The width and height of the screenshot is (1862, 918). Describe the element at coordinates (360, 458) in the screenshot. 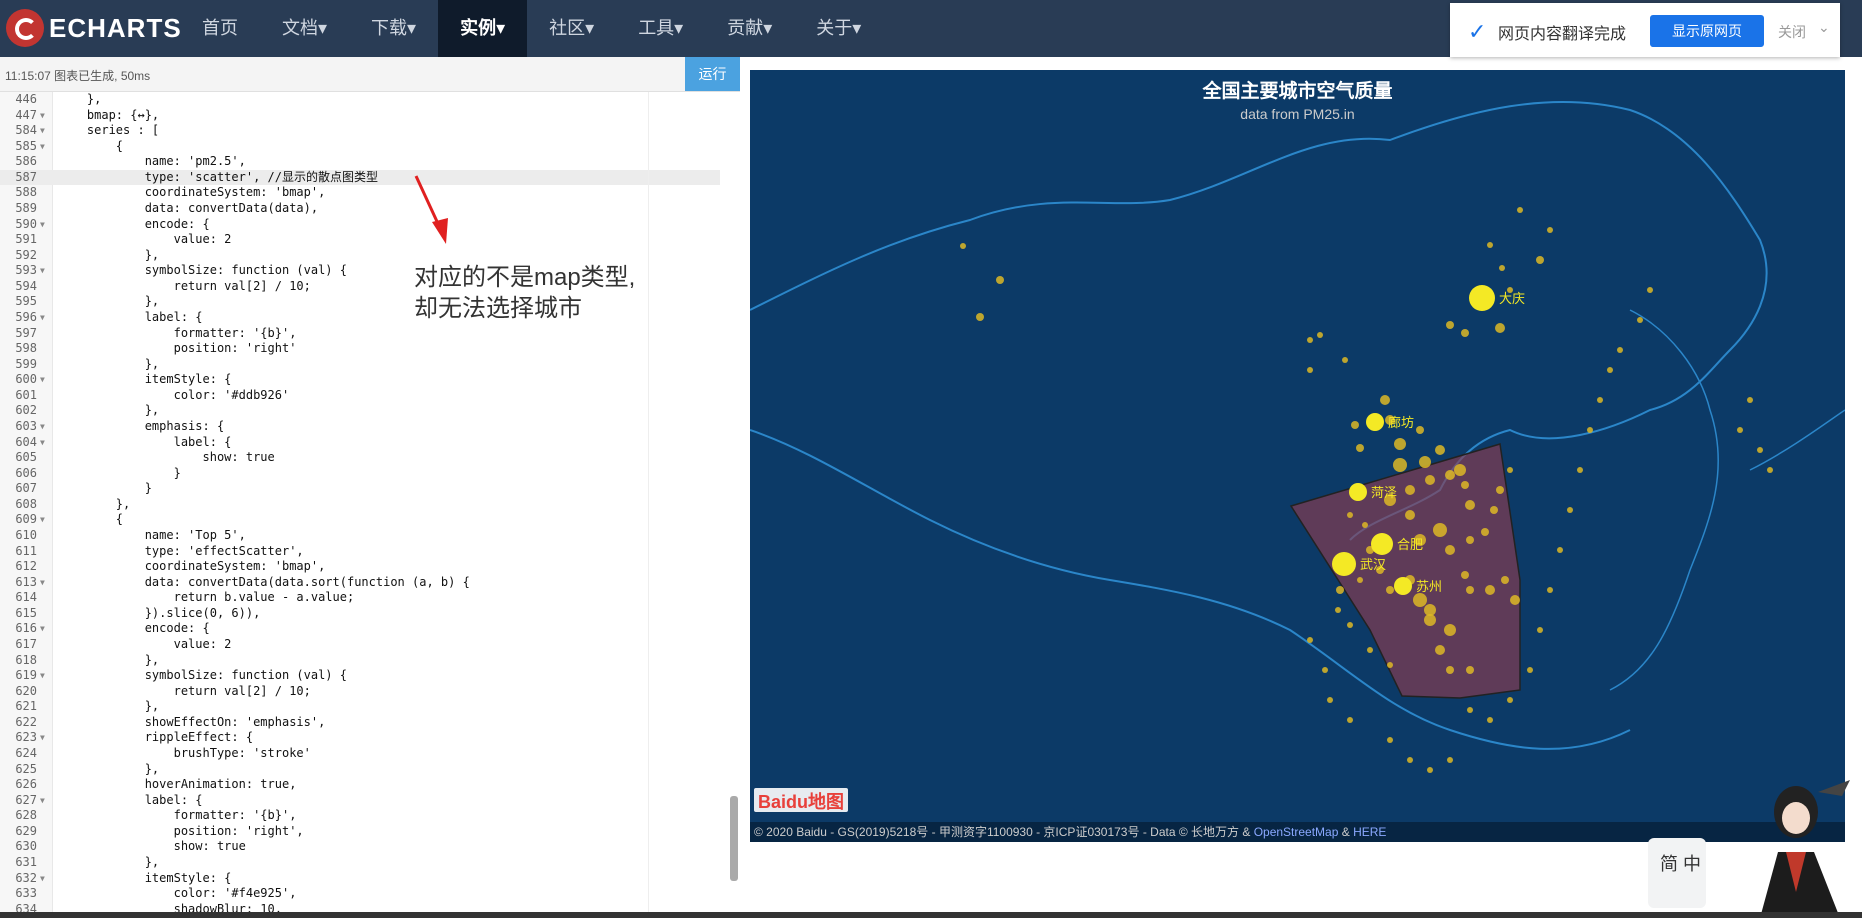

I see `code-line: 605 show: true` at that location.